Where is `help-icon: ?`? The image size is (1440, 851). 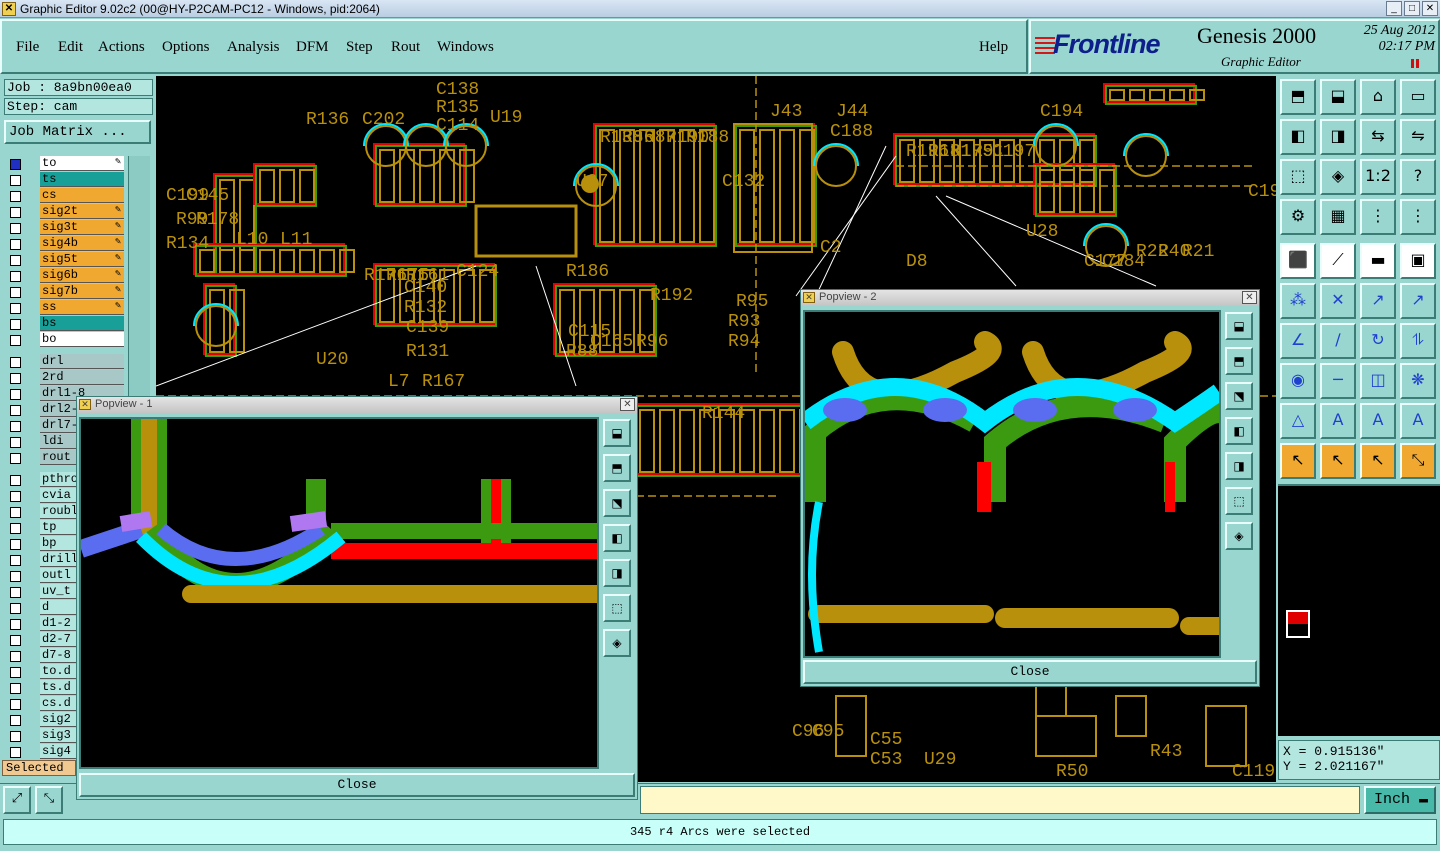
help-icon: ? is located at coordinates (1418, 177).